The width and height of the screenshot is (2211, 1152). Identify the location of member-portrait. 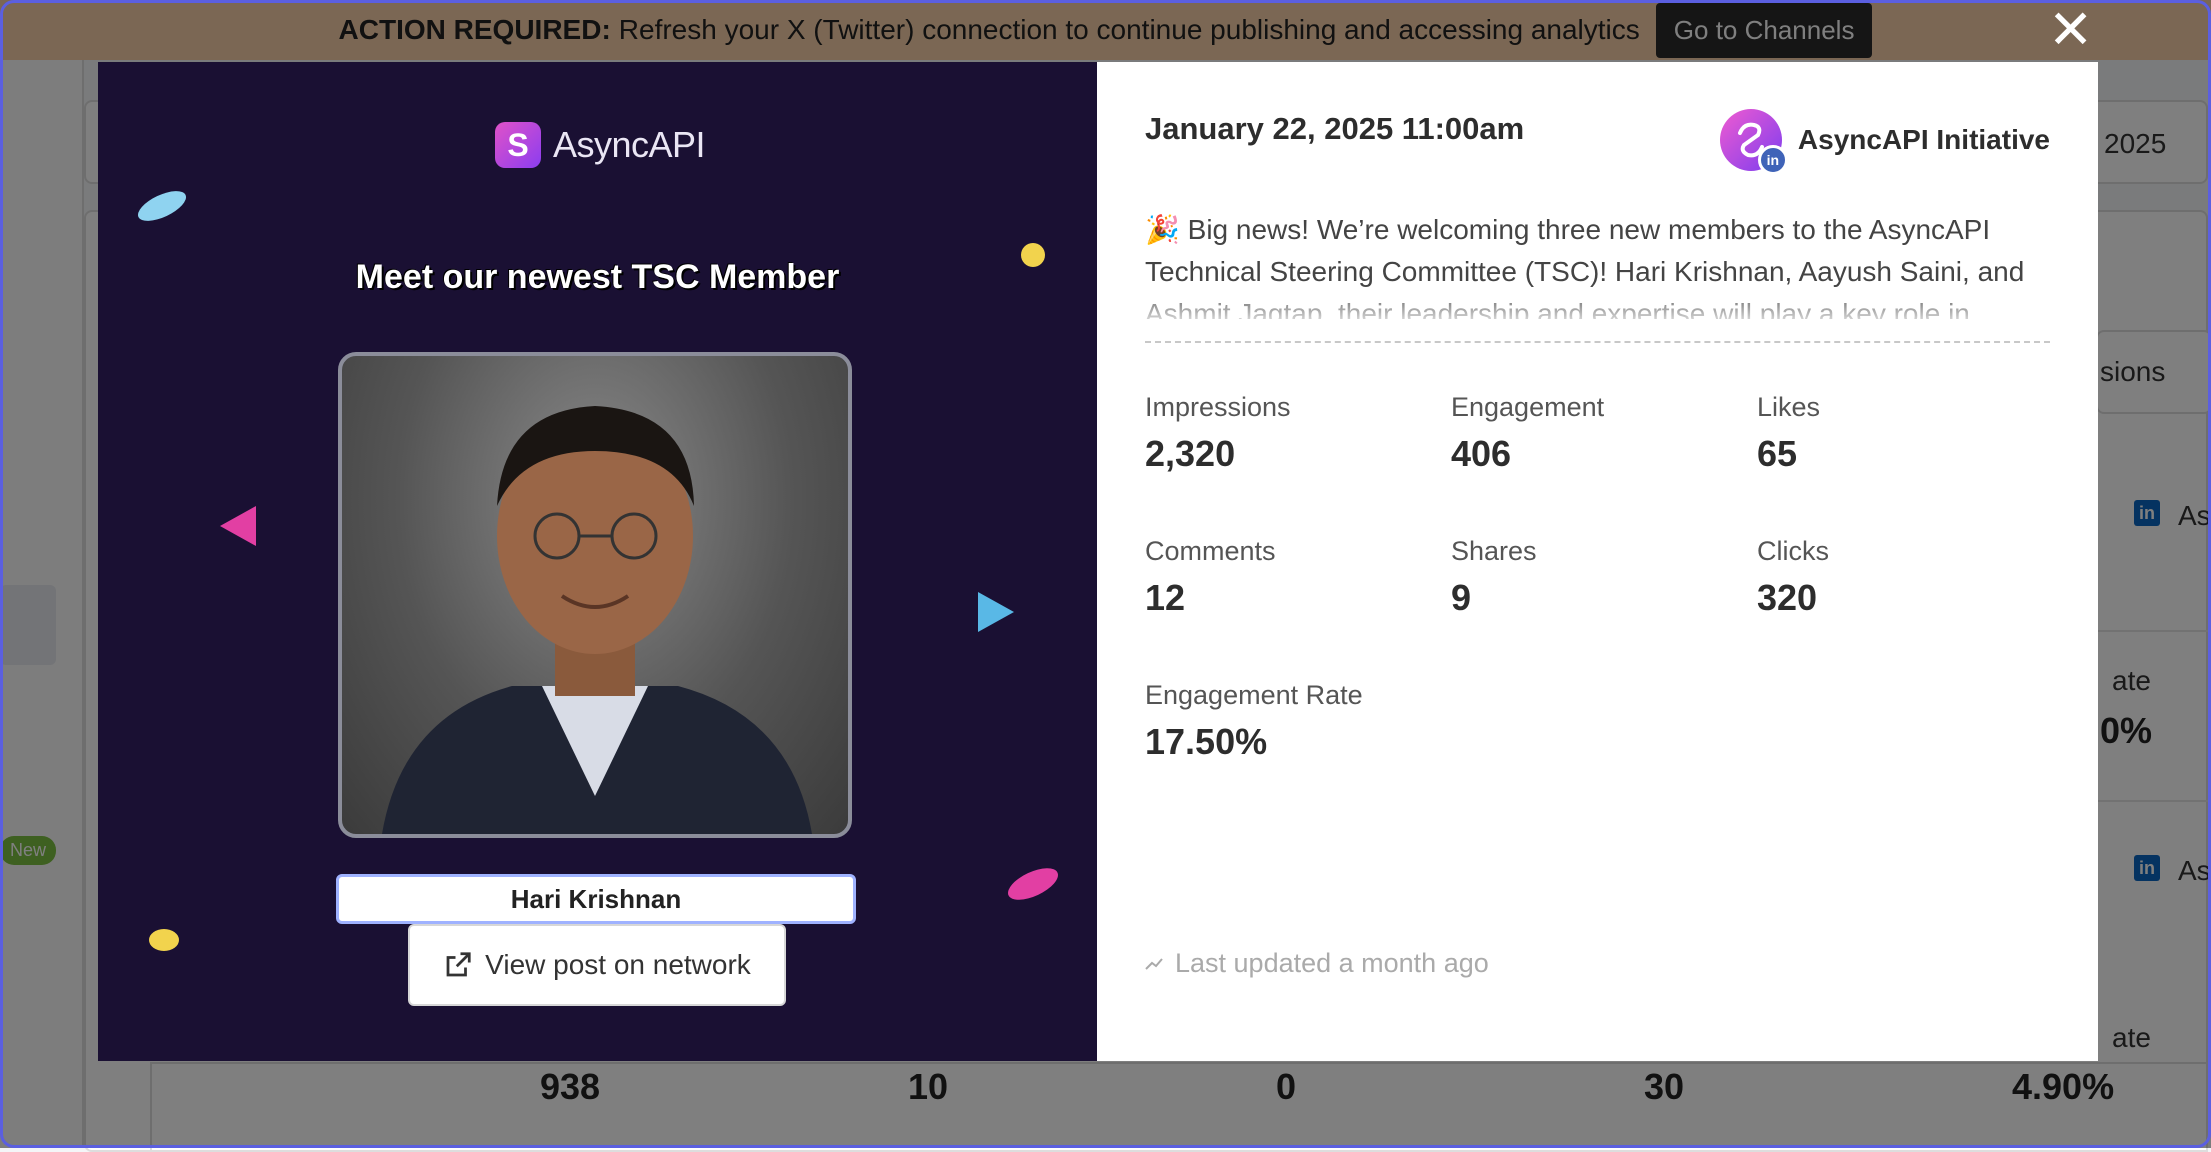
(595, 595).